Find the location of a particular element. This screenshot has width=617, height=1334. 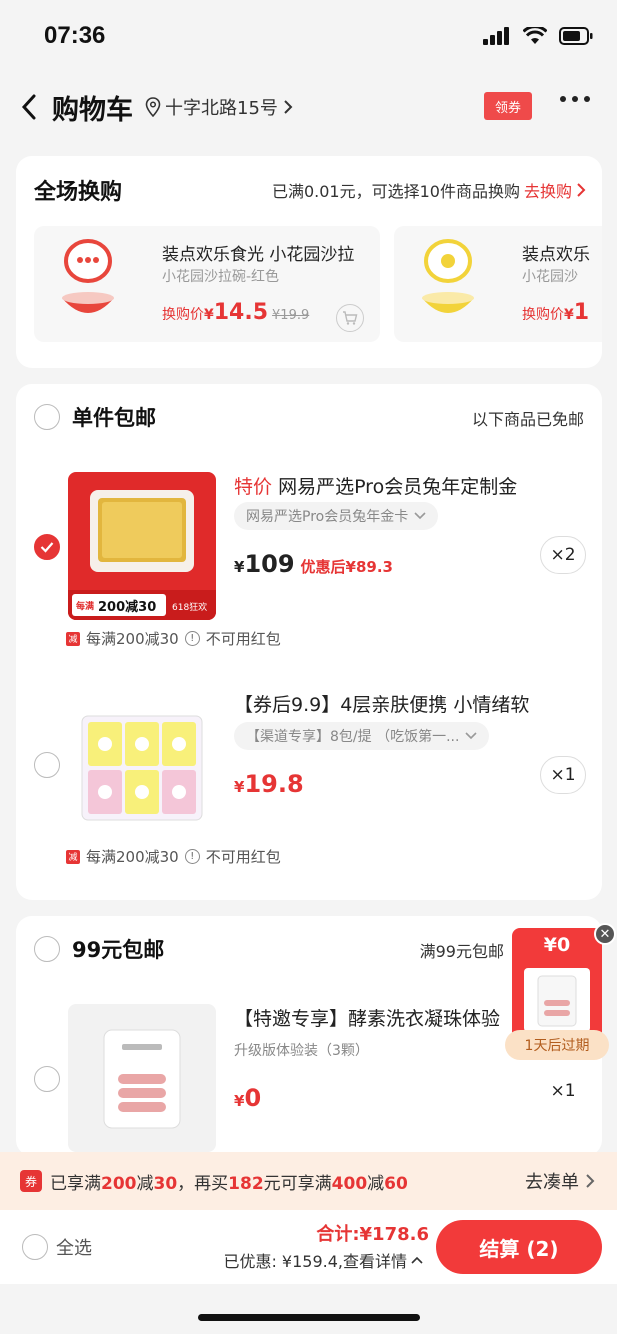

close-icon: ✕ is located at coordinates (605, 934).